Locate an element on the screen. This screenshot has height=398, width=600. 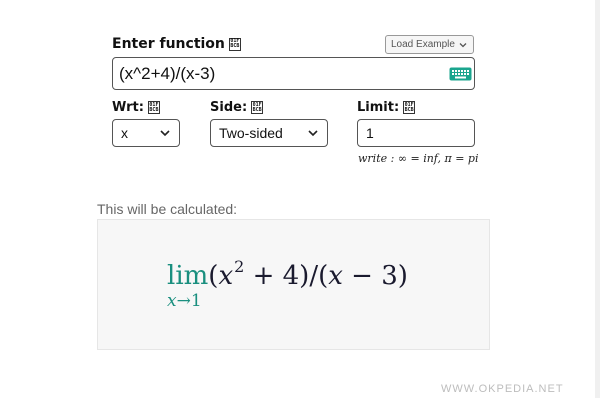
keyboard-icon is located at coordinates (460, 74).